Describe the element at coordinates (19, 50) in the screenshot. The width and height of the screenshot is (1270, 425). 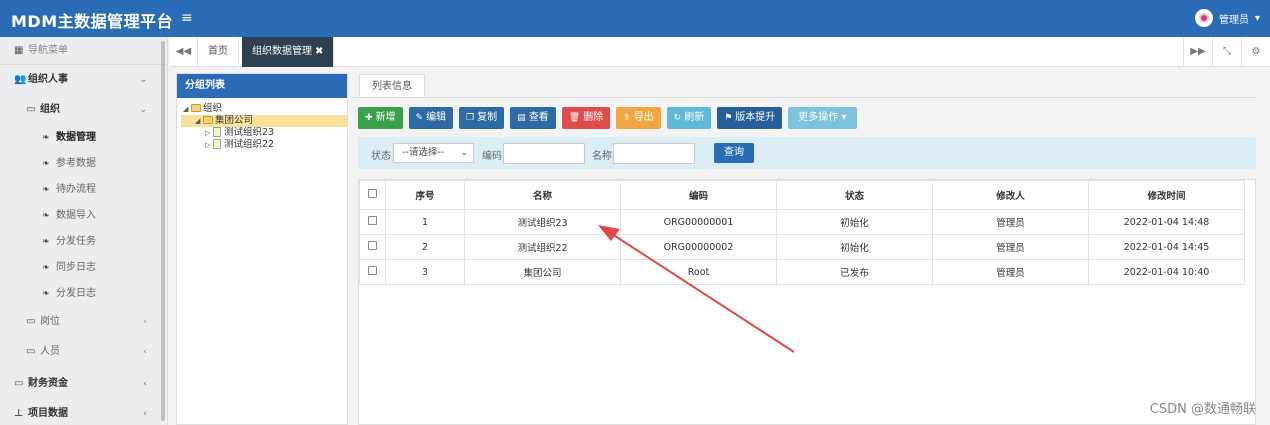
I see `grid-icon: ▦` at that location.